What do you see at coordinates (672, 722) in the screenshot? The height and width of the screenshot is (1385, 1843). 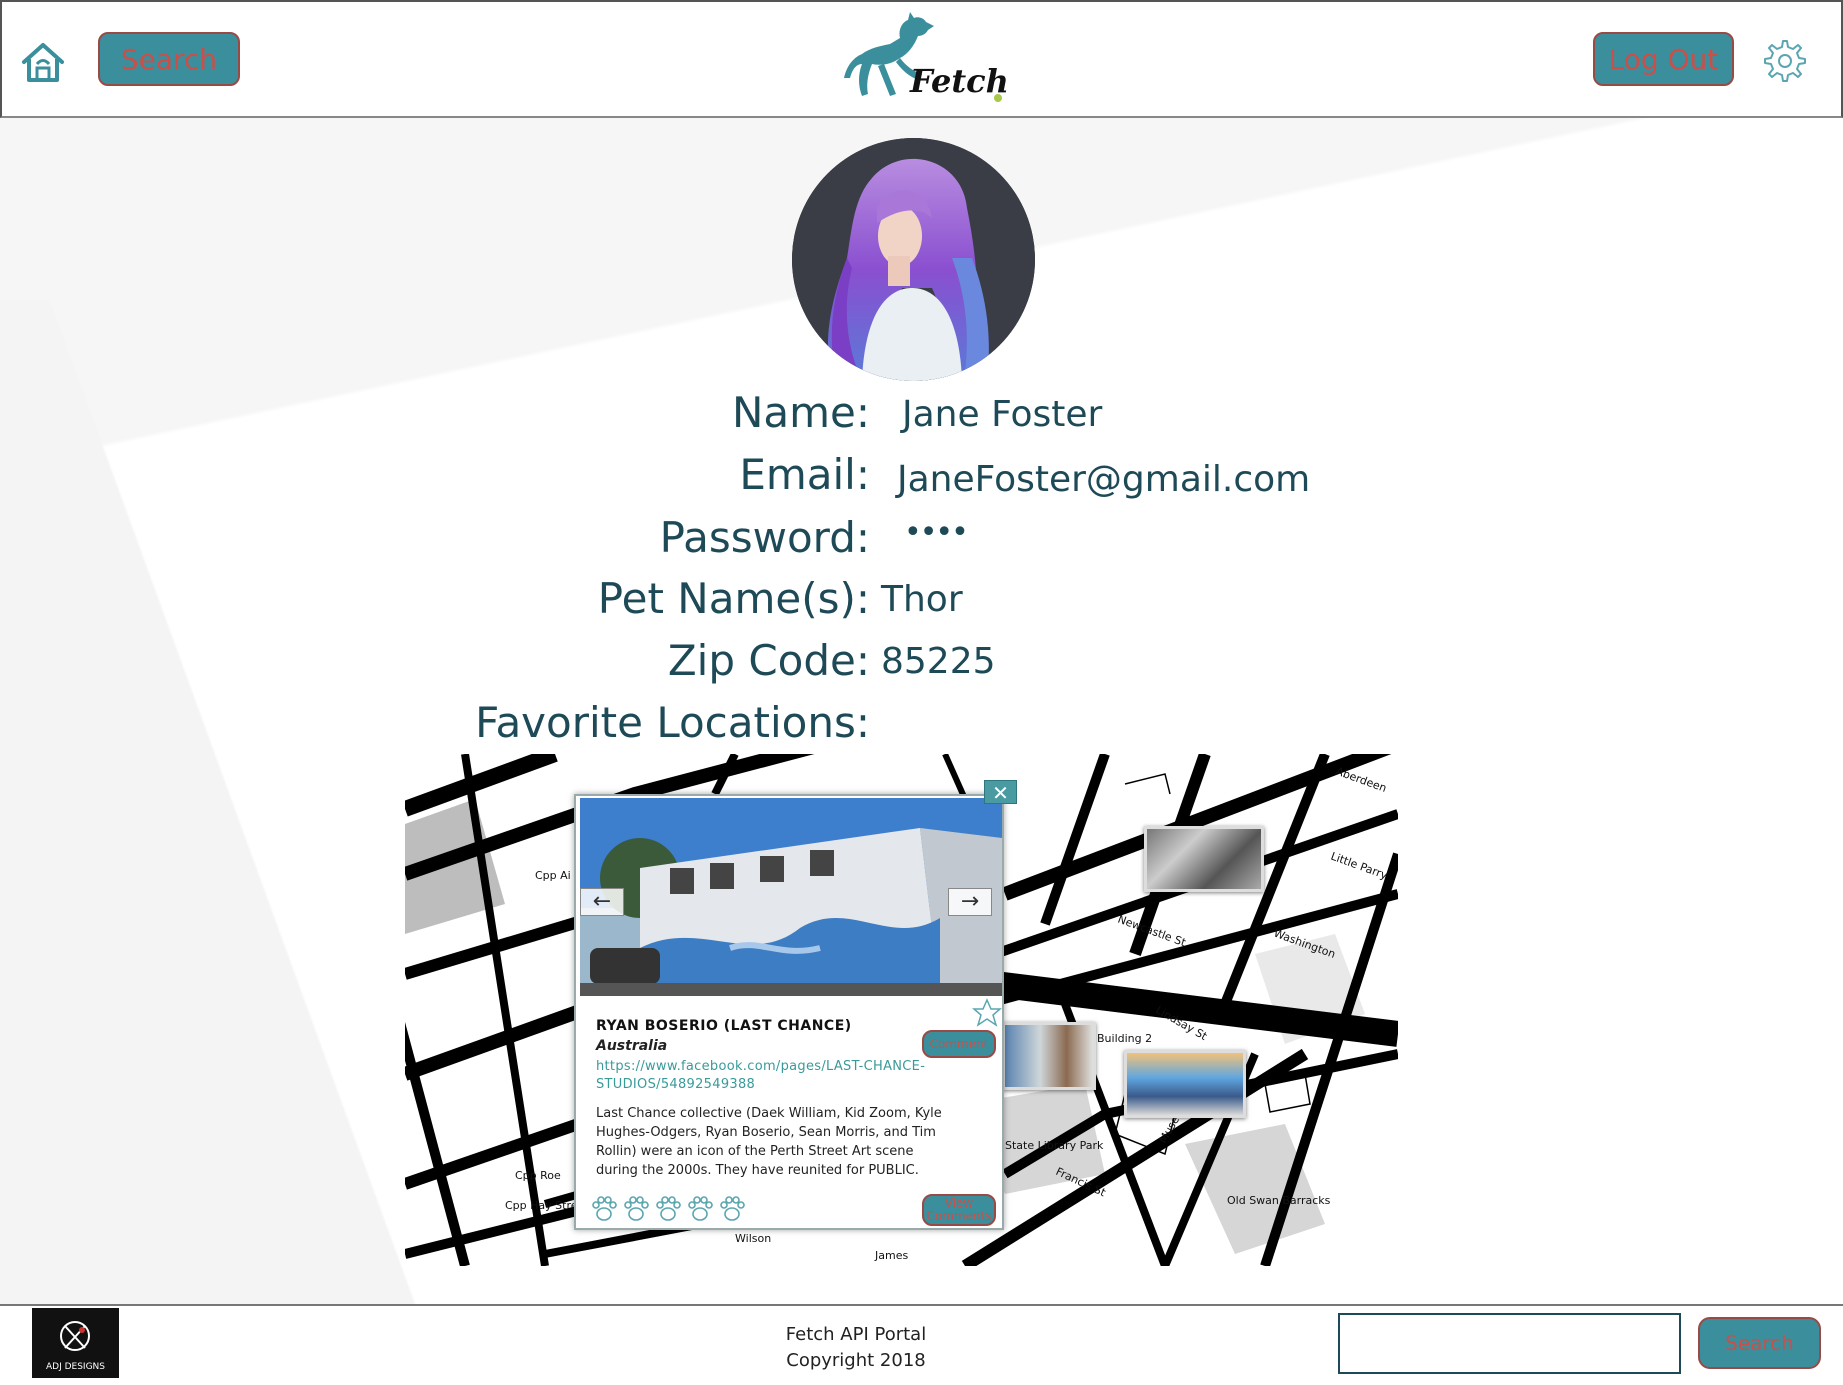 I see `favorite-locations-label: Favorite Locations:` at bounding box center [672, 722].